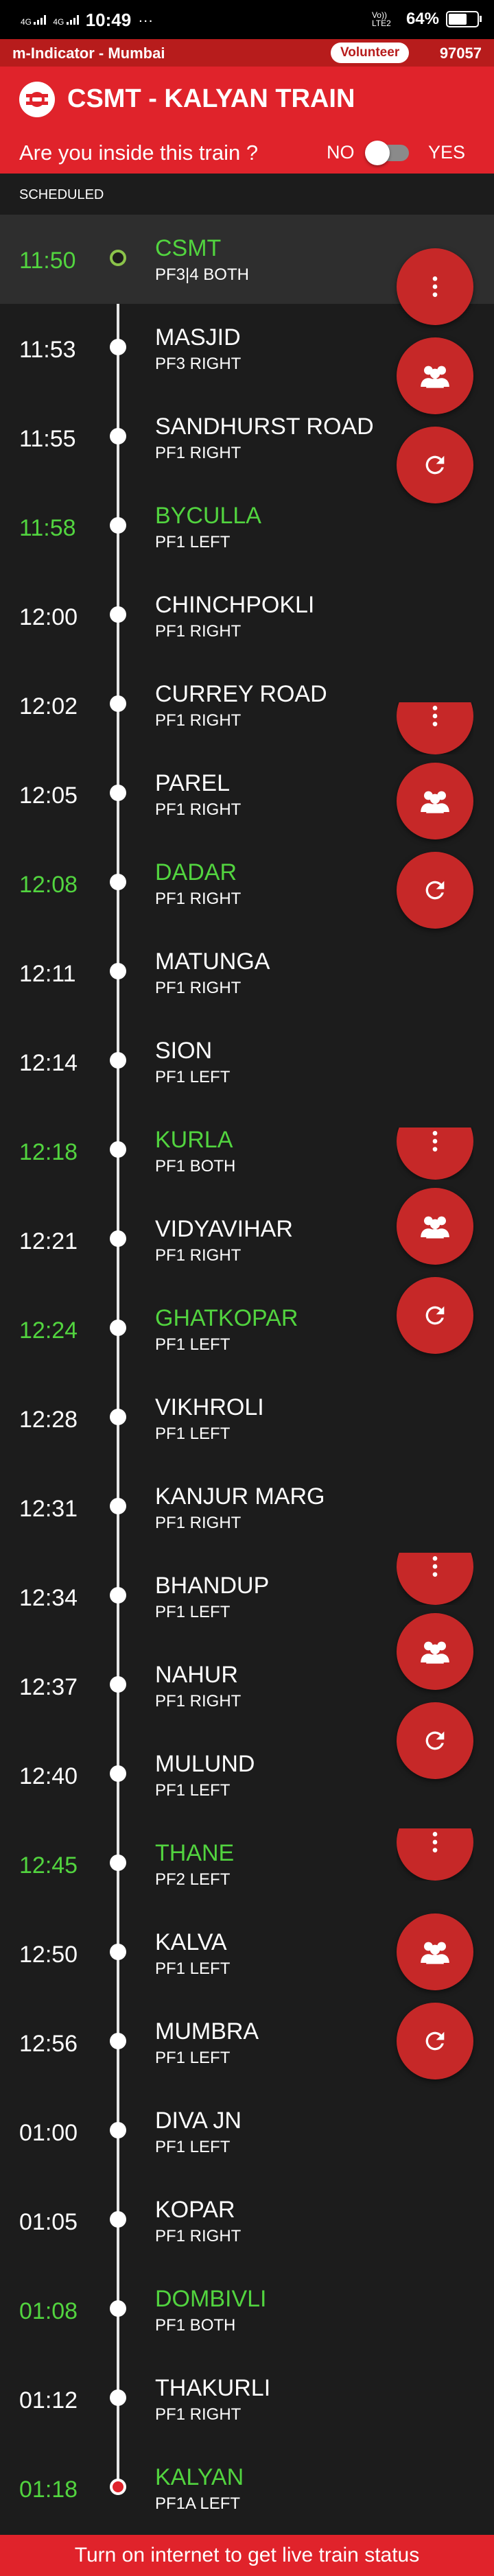  Describe the element at coordinates (247, 2309) in the screenshot. I see `station-row: 01:08 DOMBIVLI PF1 BOTH` at that location.